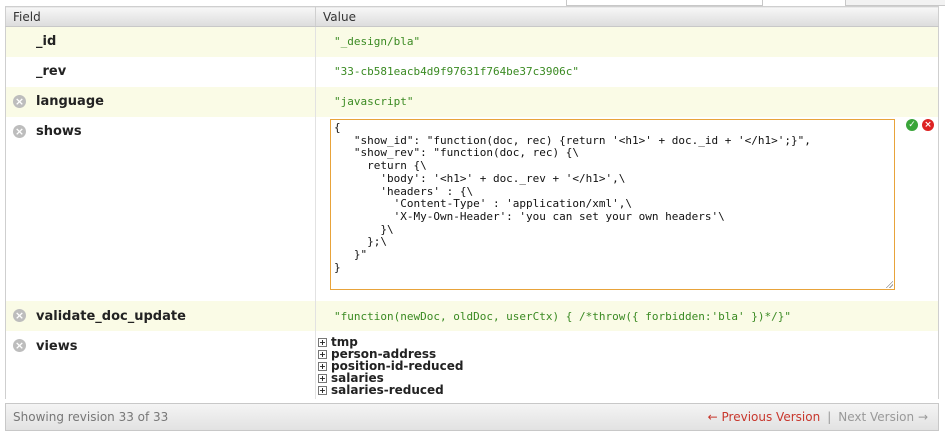 This screenshot has height=438, width=945. Describe the element at coordinates (889, 284) in the screenshot. I see `resize-grip-icon` at that location.